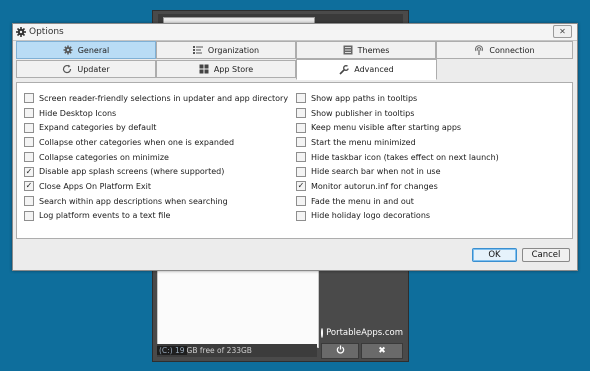  I want to click on tab-general: General, so click(86, 50).